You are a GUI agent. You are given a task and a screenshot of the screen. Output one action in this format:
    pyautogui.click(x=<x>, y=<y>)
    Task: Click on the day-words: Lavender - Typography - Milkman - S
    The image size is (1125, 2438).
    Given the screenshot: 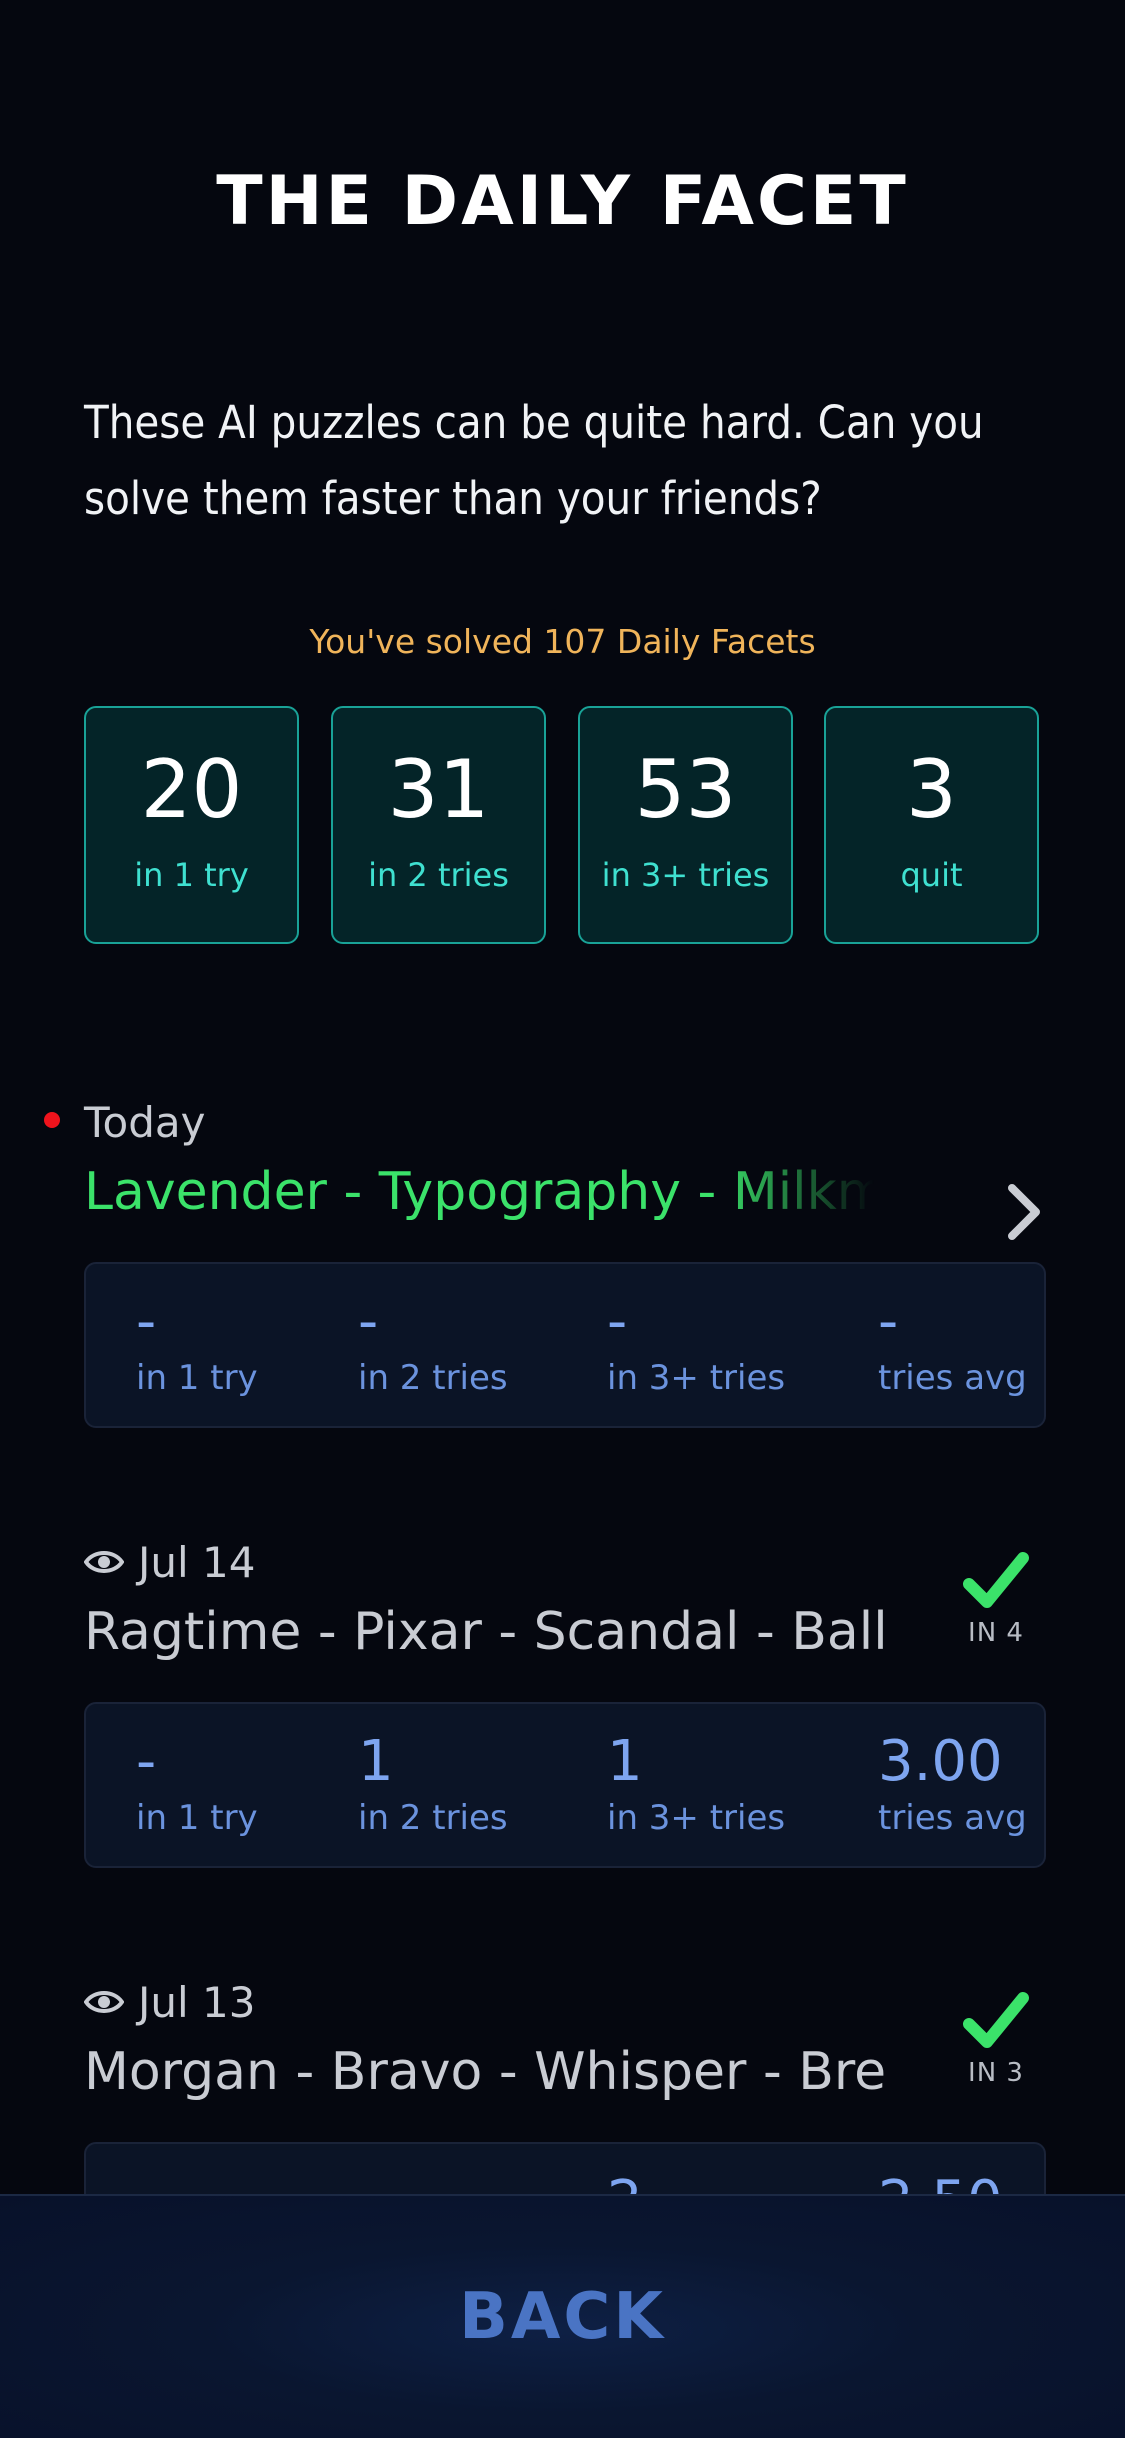 What is the action you would take?
    pyautogui.click(x=479, y=1192)
    